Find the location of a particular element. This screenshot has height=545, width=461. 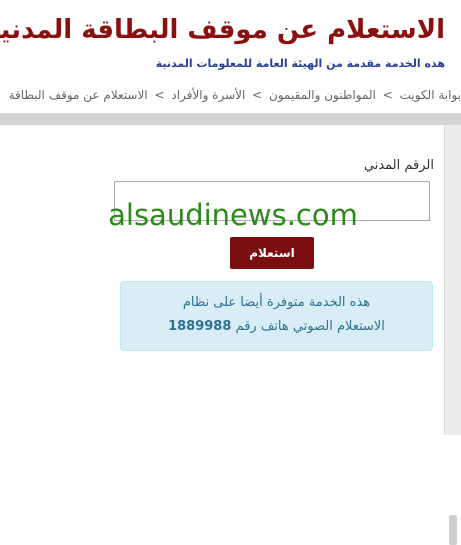

breadcrumb-item-family-individuals: الأسرة والأفراد is located at coordinates (208, 95).